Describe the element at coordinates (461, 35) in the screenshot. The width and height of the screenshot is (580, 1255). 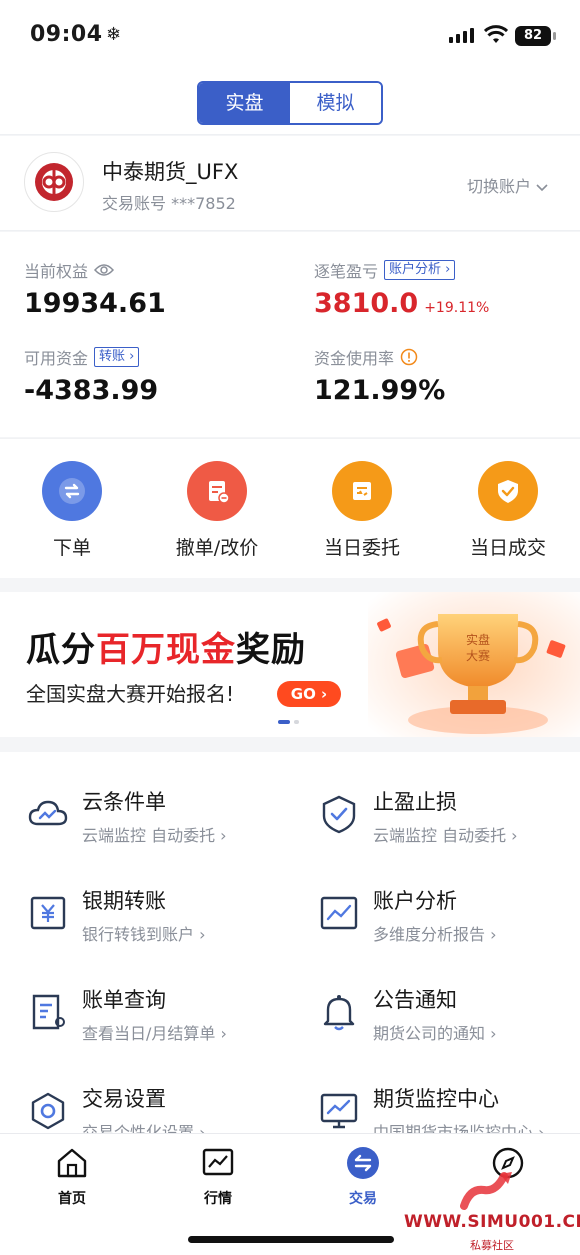
I see `cellular-signal-icon` at that location.